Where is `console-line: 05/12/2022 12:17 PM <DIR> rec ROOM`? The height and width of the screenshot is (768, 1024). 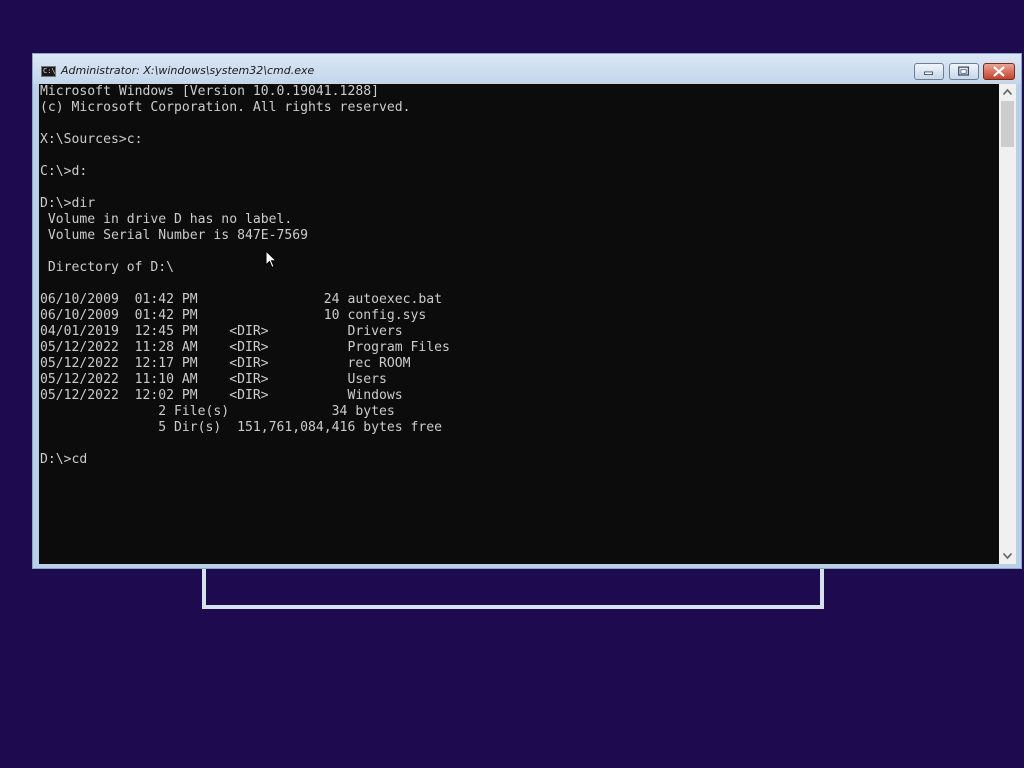 console-line: 05/12/2022 12:17 PM <DIR> rec ROOM is located at coordinates (225, 363).